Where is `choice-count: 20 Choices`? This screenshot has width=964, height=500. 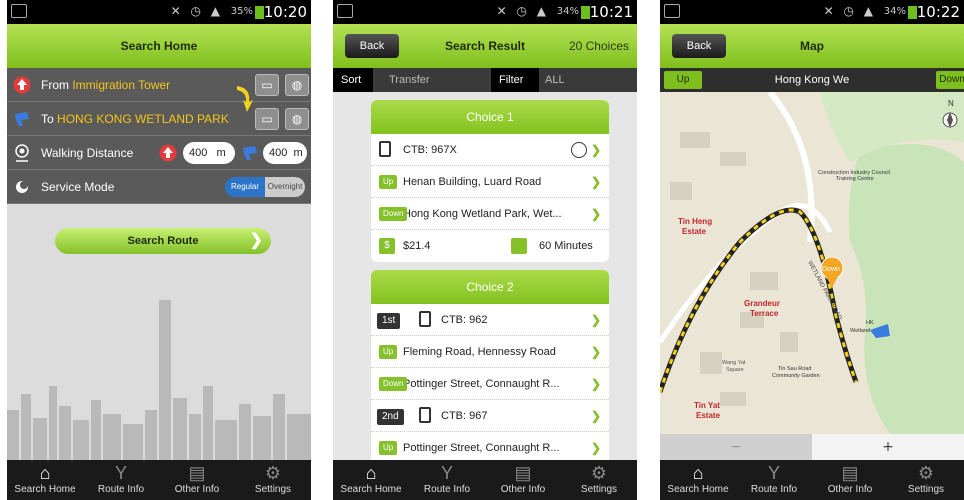 choice-count: 20 Choices is located at coordinates (598, 46).